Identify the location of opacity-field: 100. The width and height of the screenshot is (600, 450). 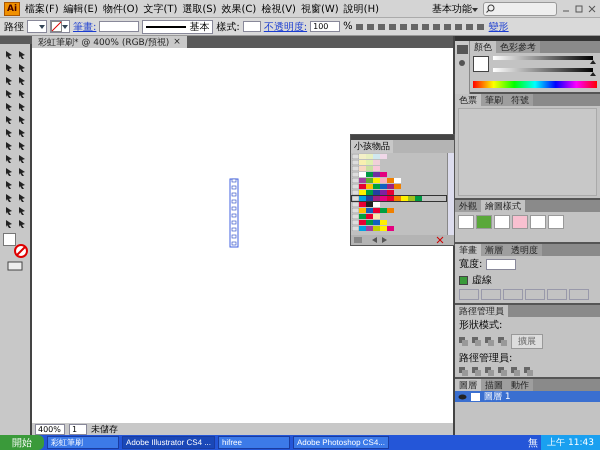
(325, 26).